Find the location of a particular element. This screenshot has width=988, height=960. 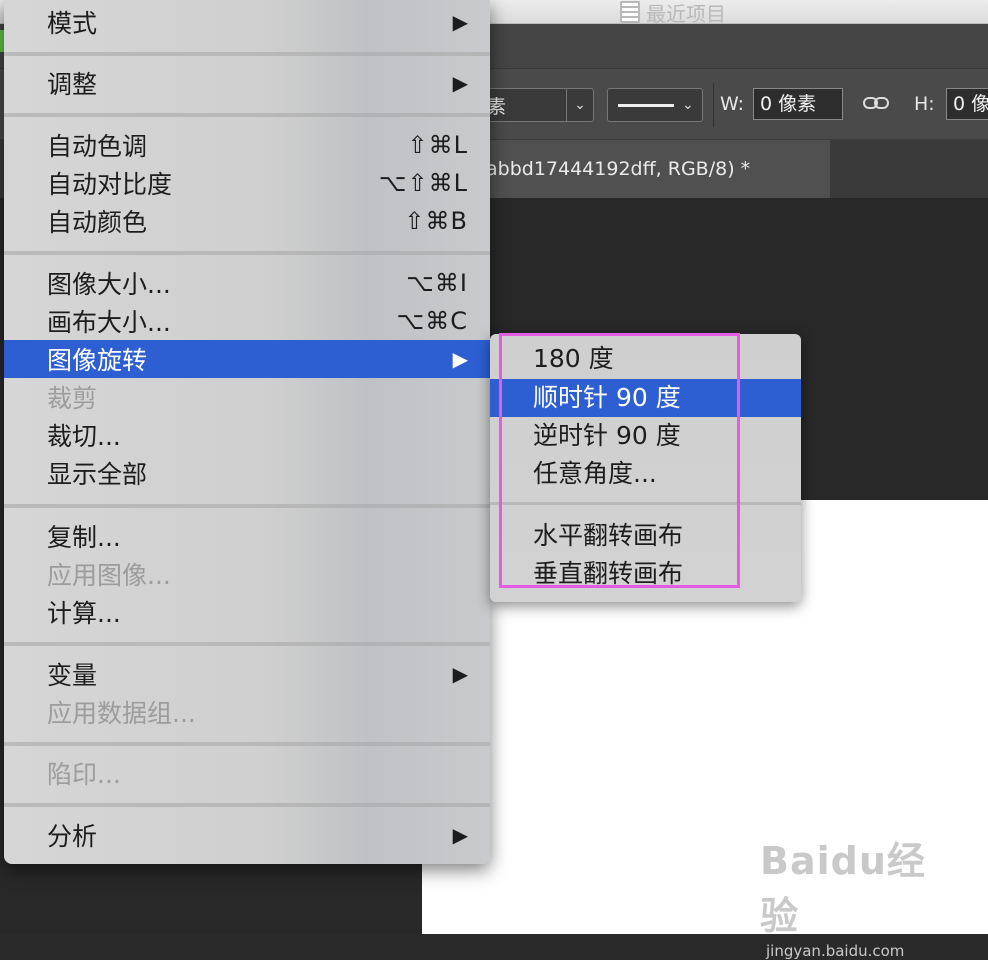

menu-item-variables: 变量 ▶ is located at coordinates (247, 674).